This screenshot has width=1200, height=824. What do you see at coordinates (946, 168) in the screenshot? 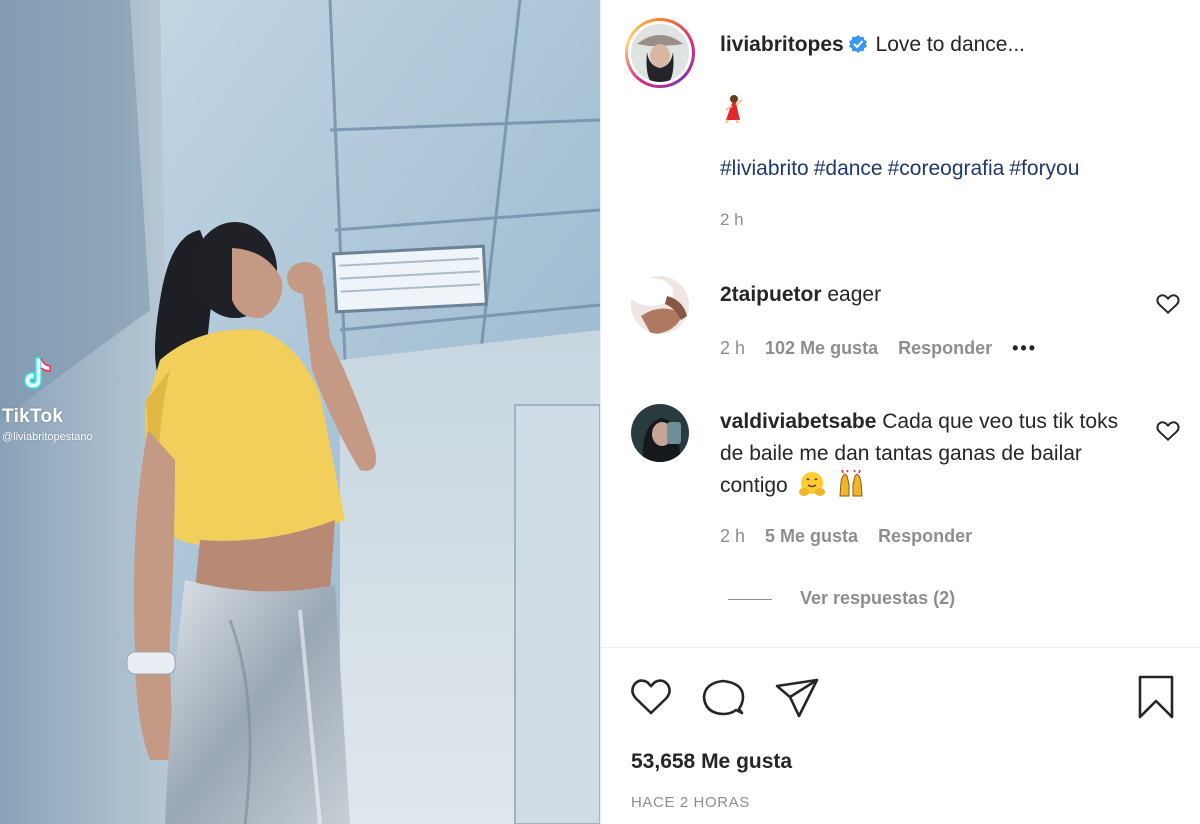
I see `hashtag-link: #coreografia` at bounding box center [946, 168].